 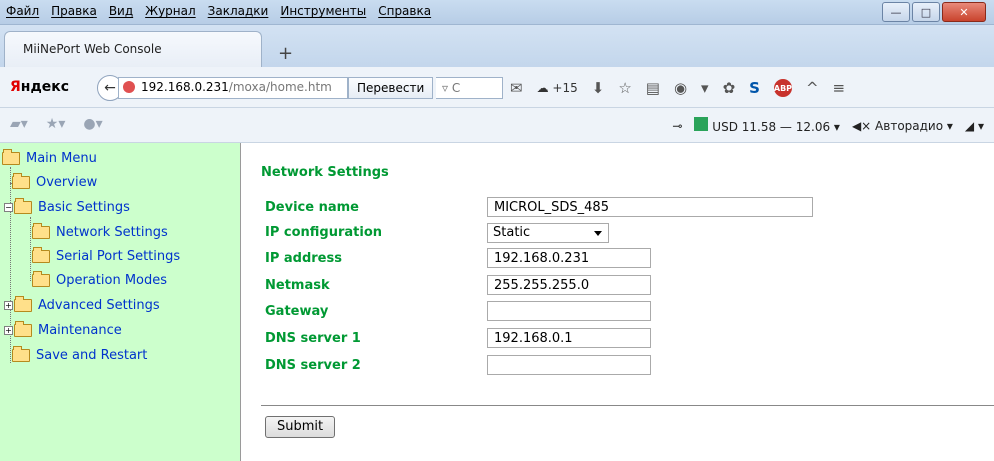 I want to click on radio-text: Авторадио, so click(x=909, y=125).